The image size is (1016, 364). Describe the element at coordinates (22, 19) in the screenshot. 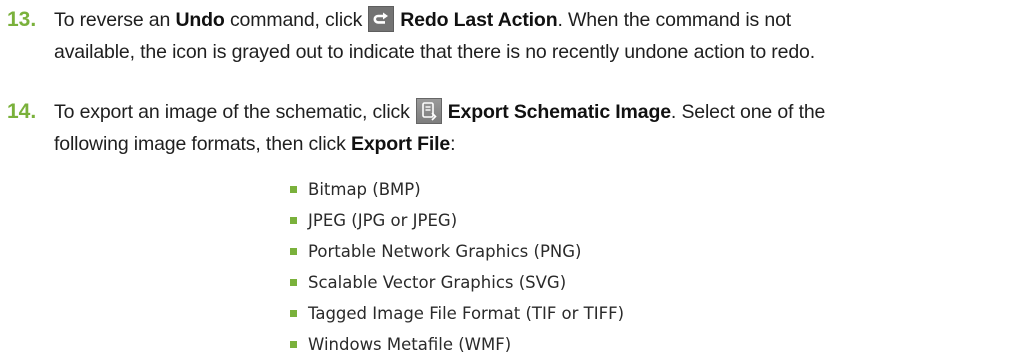

I see `step-number: 13.` at that location.